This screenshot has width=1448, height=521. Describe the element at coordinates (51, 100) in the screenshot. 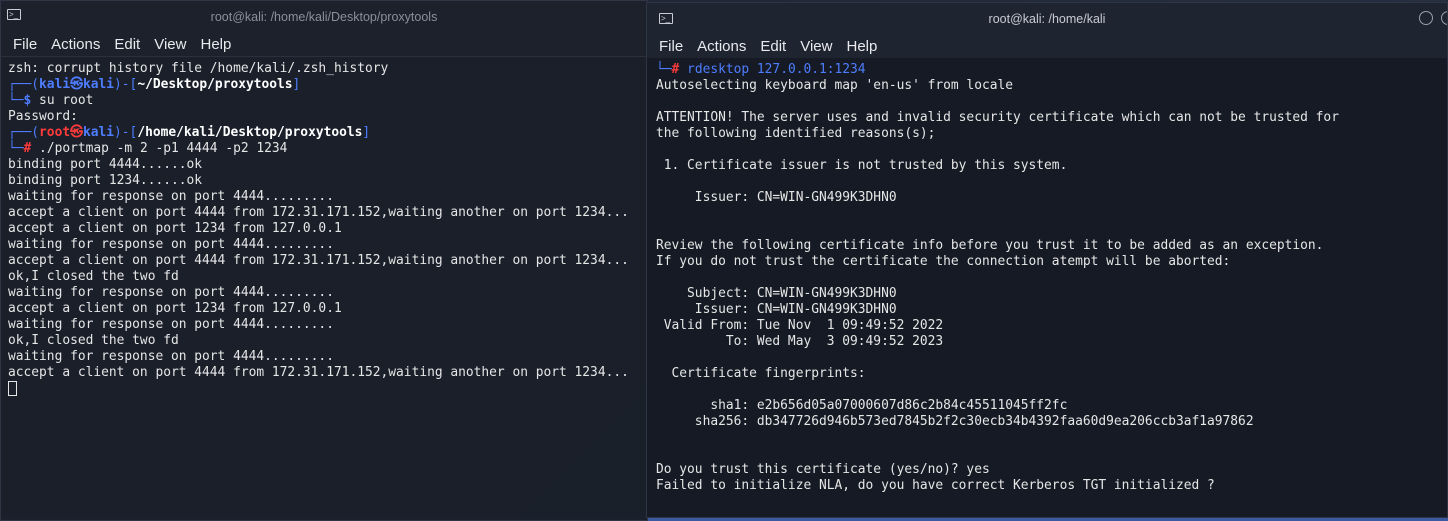

I see `command-line-su: └─$ su root` at that location.